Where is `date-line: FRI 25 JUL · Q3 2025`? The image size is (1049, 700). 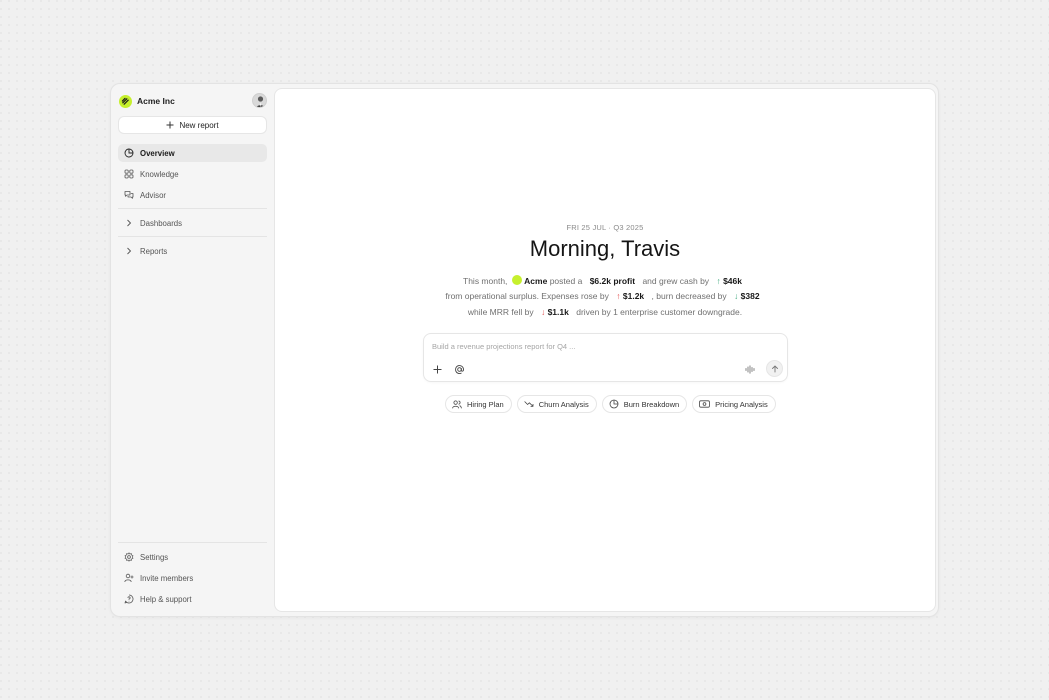
date-line: FRI 25 JUL · Q3 2025 is located at coordinates (605, 227).